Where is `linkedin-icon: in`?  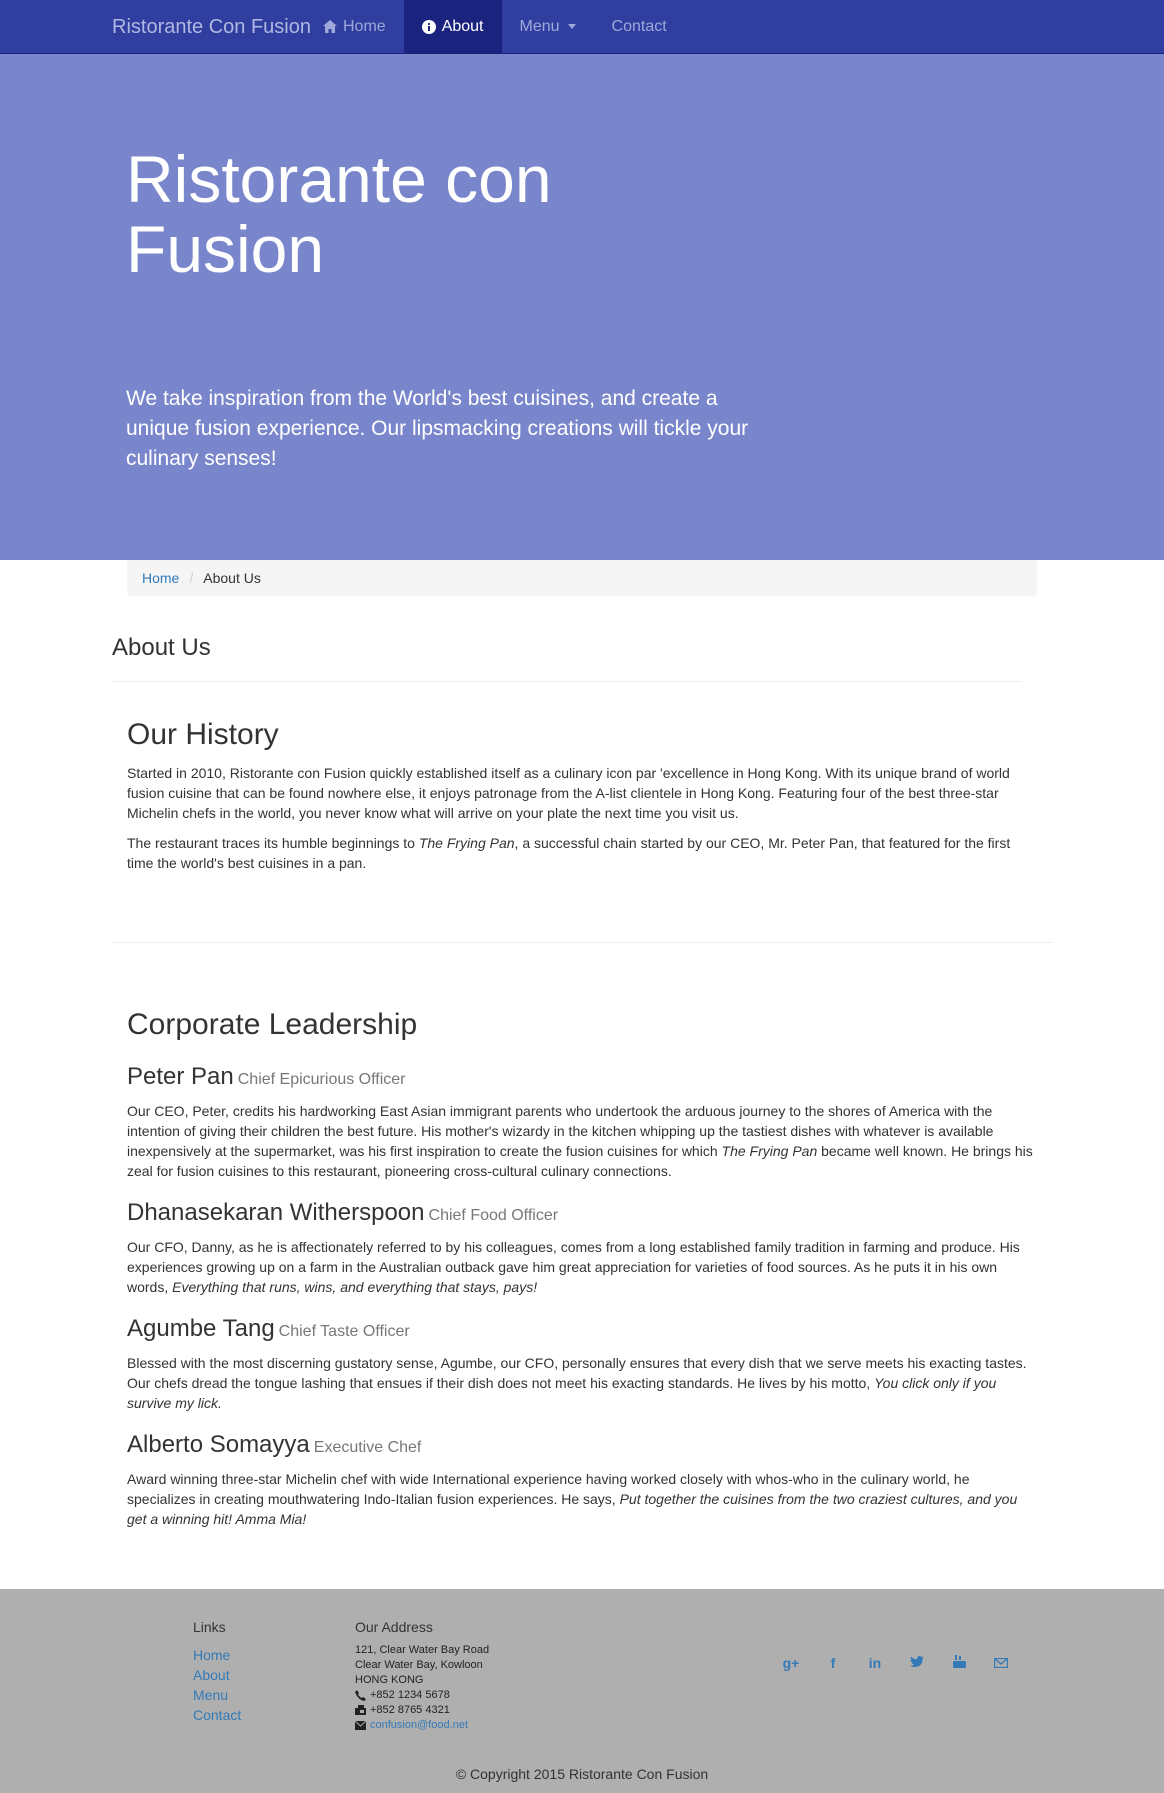
linkedin-icon: in is located at coordinates (875, 1663).